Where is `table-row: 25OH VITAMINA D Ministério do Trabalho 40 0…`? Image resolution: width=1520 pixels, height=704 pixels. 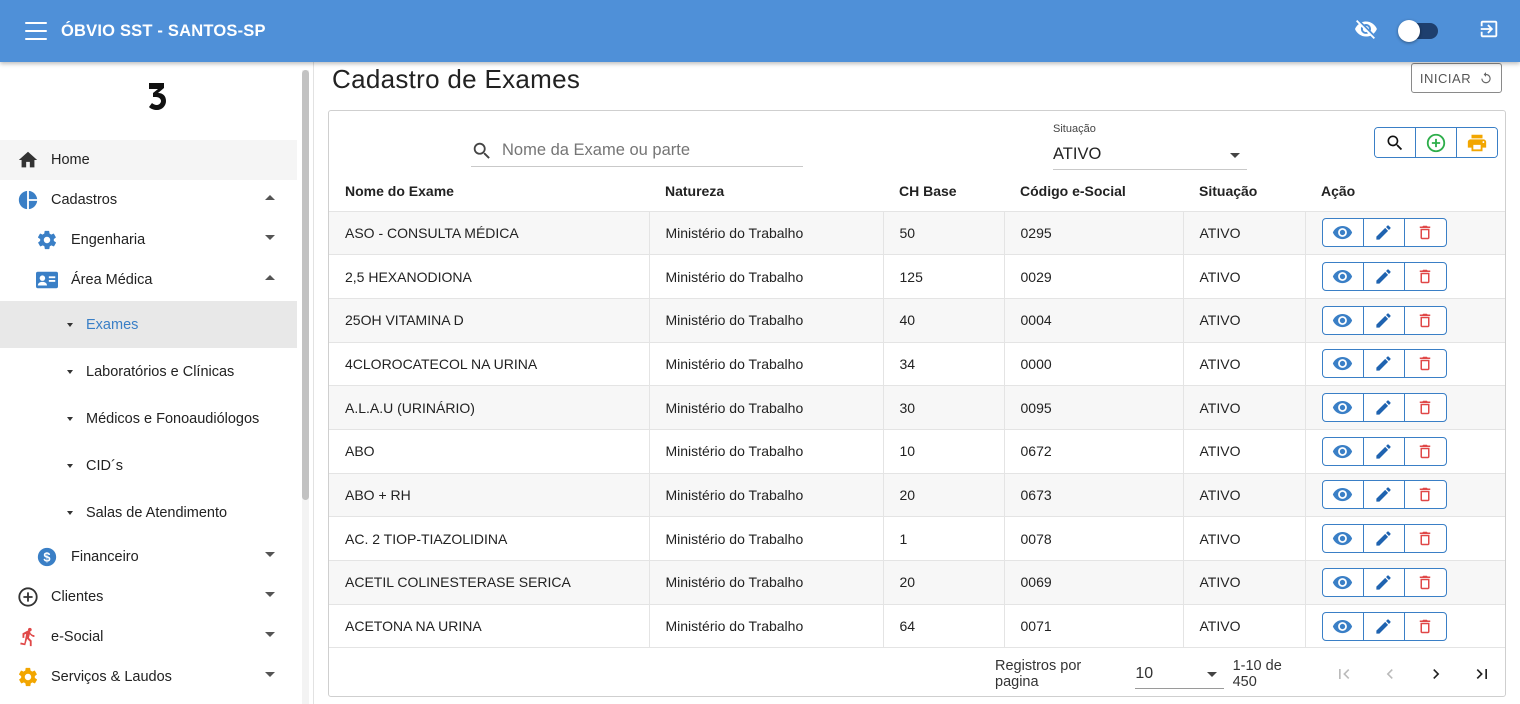
table-row: 25OH VITAMINA D Ministério do Trabalho 40 0… is located at coordinates (917, 320).